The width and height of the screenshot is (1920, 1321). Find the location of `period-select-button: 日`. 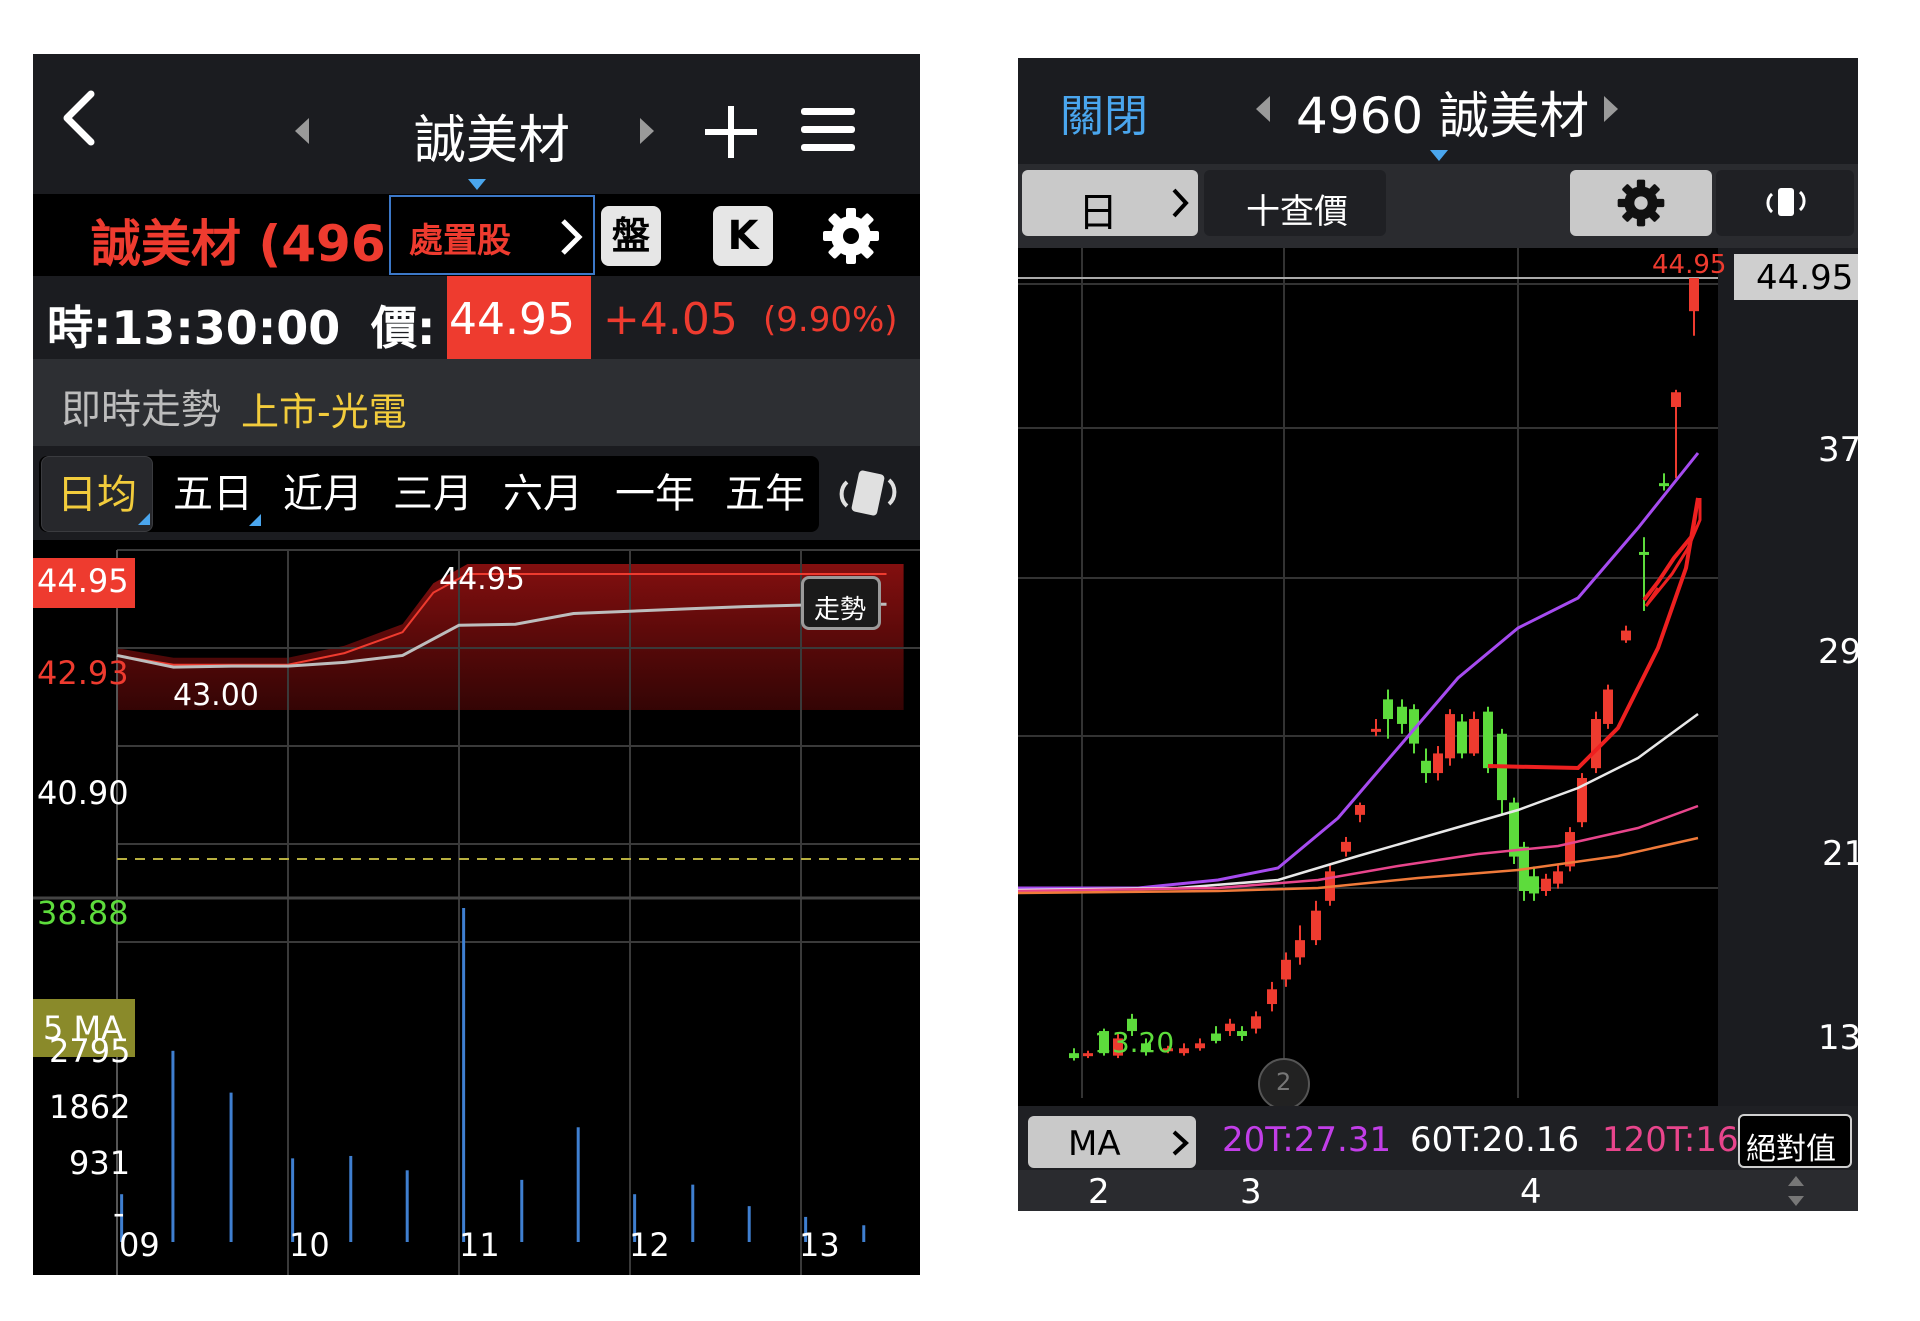

period-select-button: 日 is located at coordinates (1110, 203).